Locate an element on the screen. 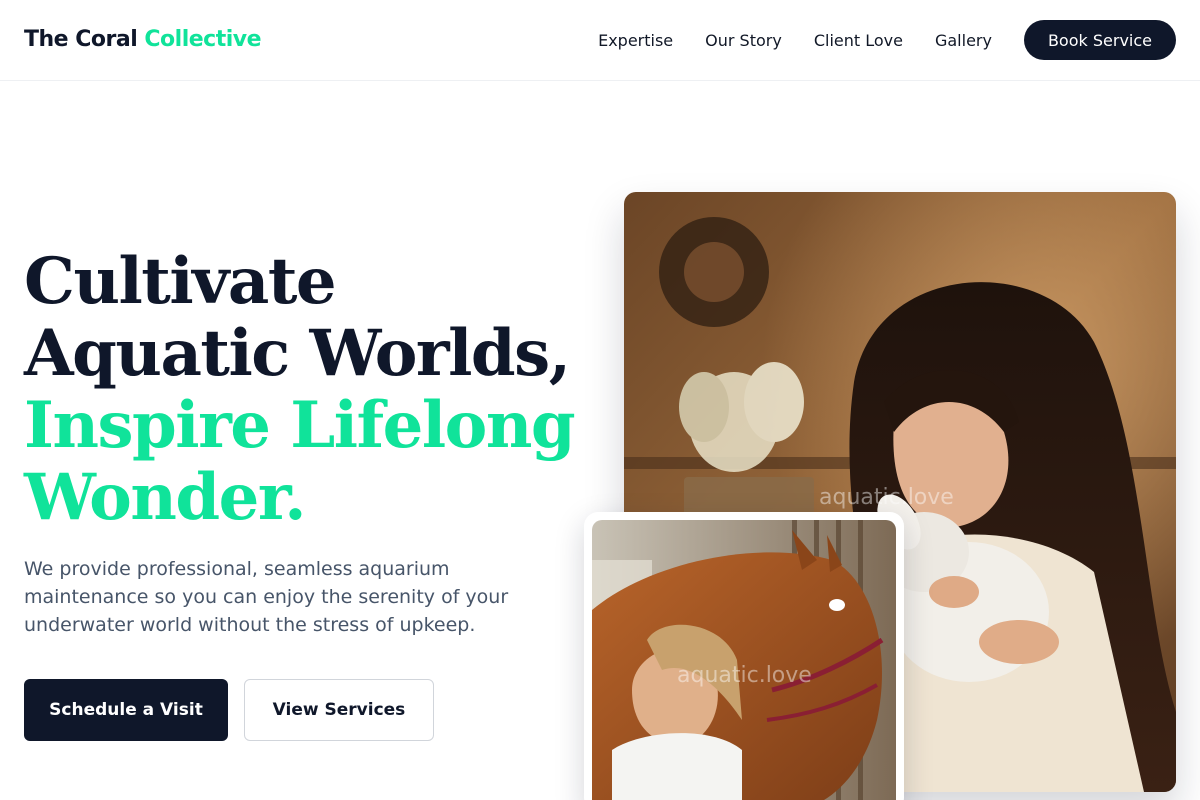 The width and height of the screenshot is (1200, 800). hero-photo-horse: aquatic.love is located at coordinates (744, 660).